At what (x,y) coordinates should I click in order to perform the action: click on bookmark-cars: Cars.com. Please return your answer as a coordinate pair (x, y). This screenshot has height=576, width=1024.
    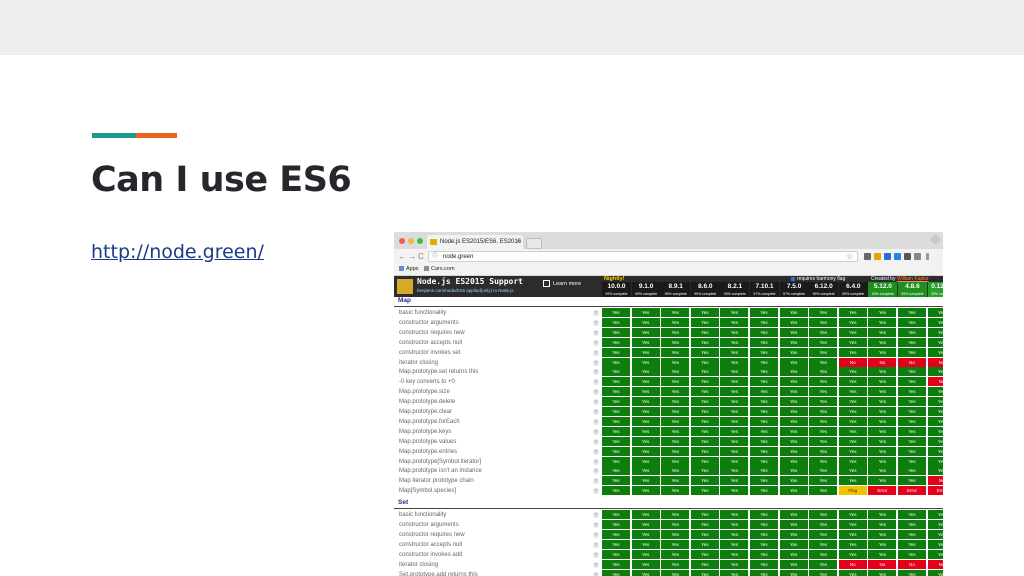
    Looking at the image, I should click on (439, 269).